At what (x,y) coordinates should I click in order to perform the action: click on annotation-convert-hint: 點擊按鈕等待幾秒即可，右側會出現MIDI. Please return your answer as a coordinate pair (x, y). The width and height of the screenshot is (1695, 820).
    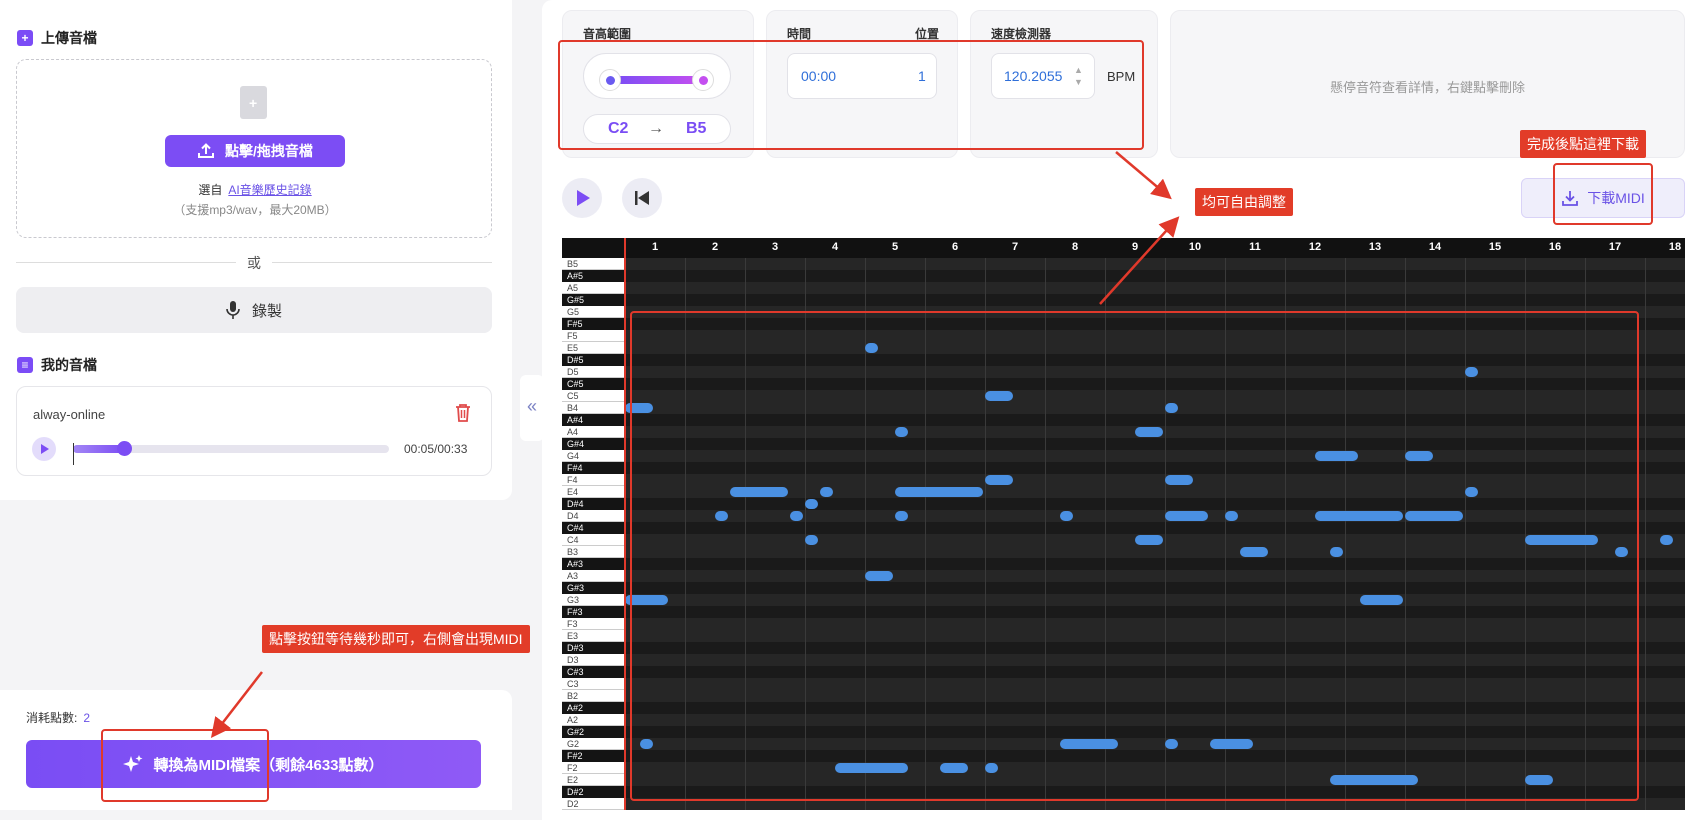
    Looking at the image, I should click on (396, 639).